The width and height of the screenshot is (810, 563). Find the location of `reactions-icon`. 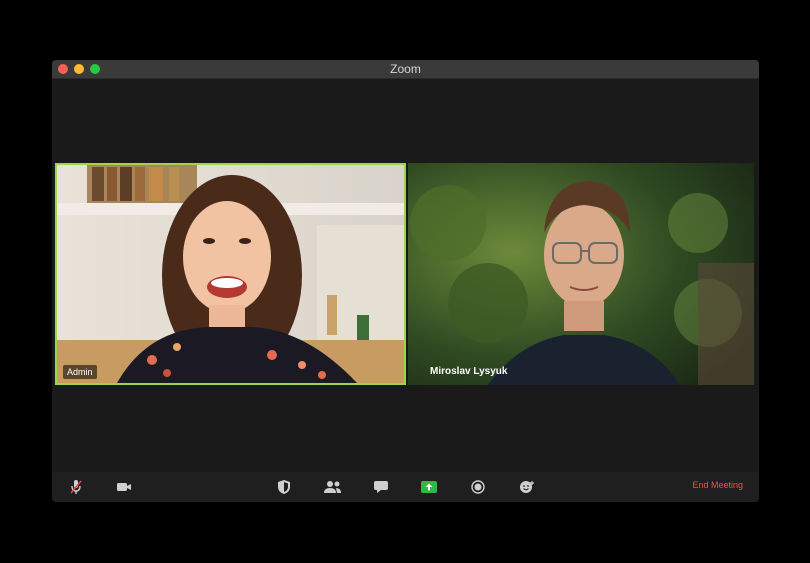

reactions-icon is located at coordinates (527, 487).